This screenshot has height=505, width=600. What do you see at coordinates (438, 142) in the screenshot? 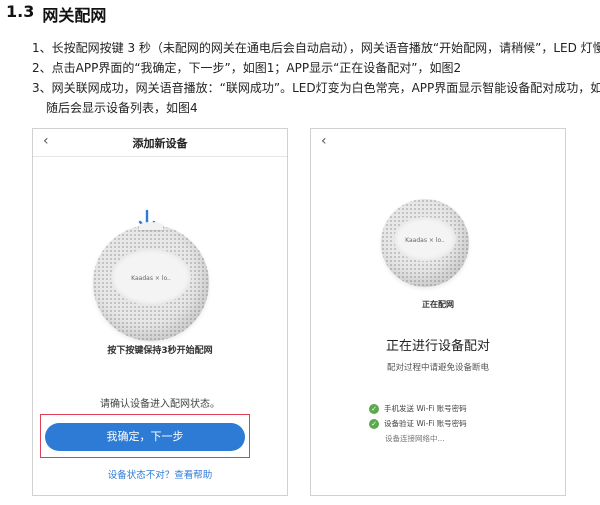
I see `nav-bar: ‹` at bounding box center [438, 142].